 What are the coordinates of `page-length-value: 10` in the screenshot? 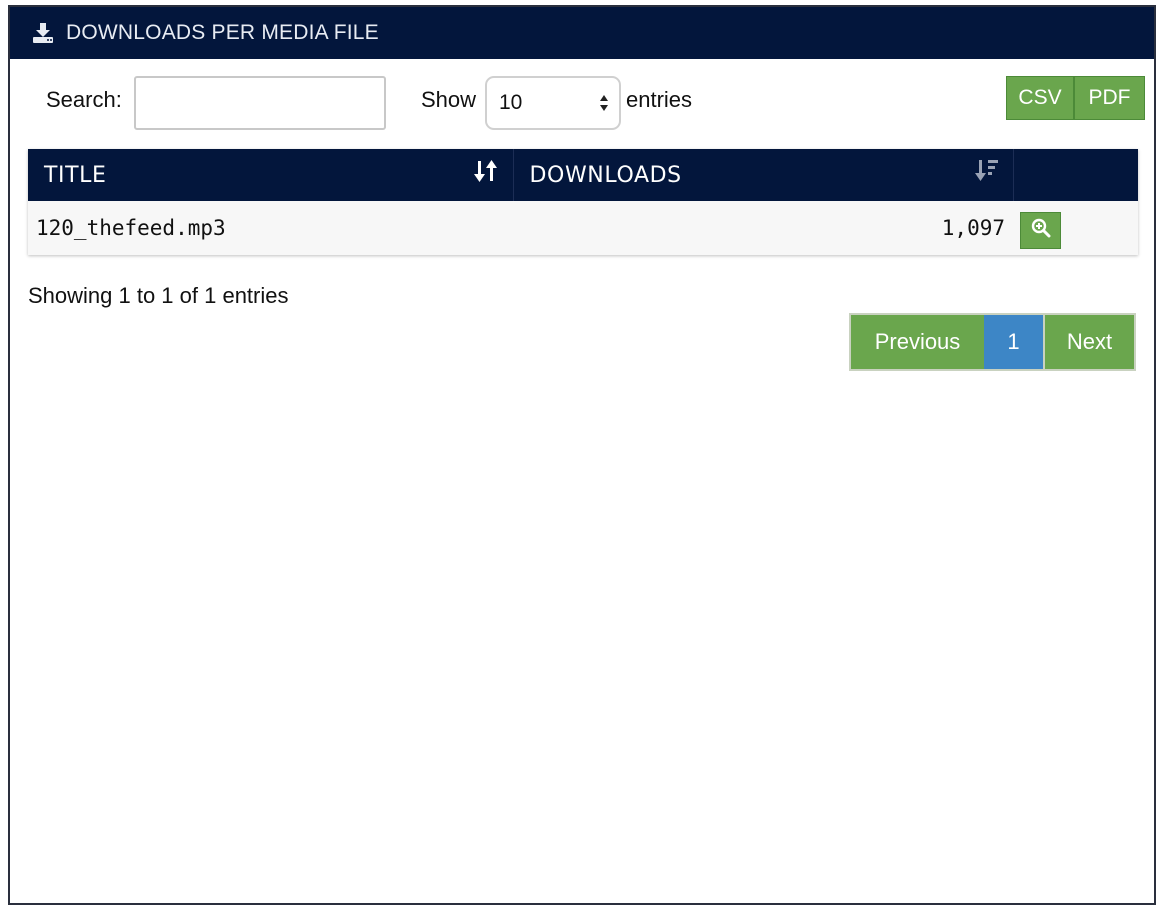 It's located at (511, 102).